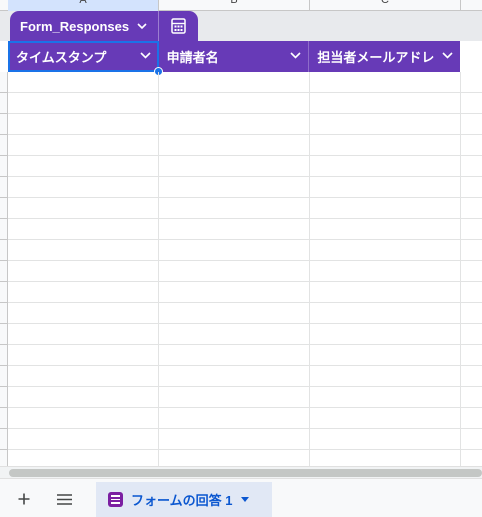  Describe the element at coordinates (83, 56) in the screenshot. I see `column-header-timestamp: タイムスタンプ` at that location.